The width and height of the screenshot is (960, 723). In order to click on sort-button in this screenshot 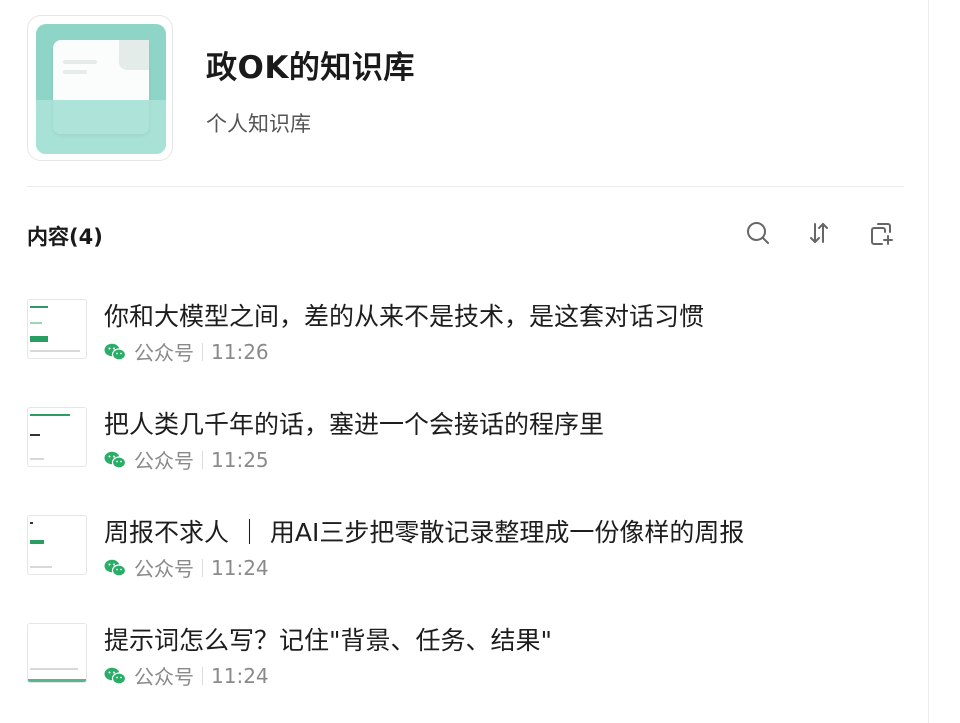, I will do `click(819, 233)`.